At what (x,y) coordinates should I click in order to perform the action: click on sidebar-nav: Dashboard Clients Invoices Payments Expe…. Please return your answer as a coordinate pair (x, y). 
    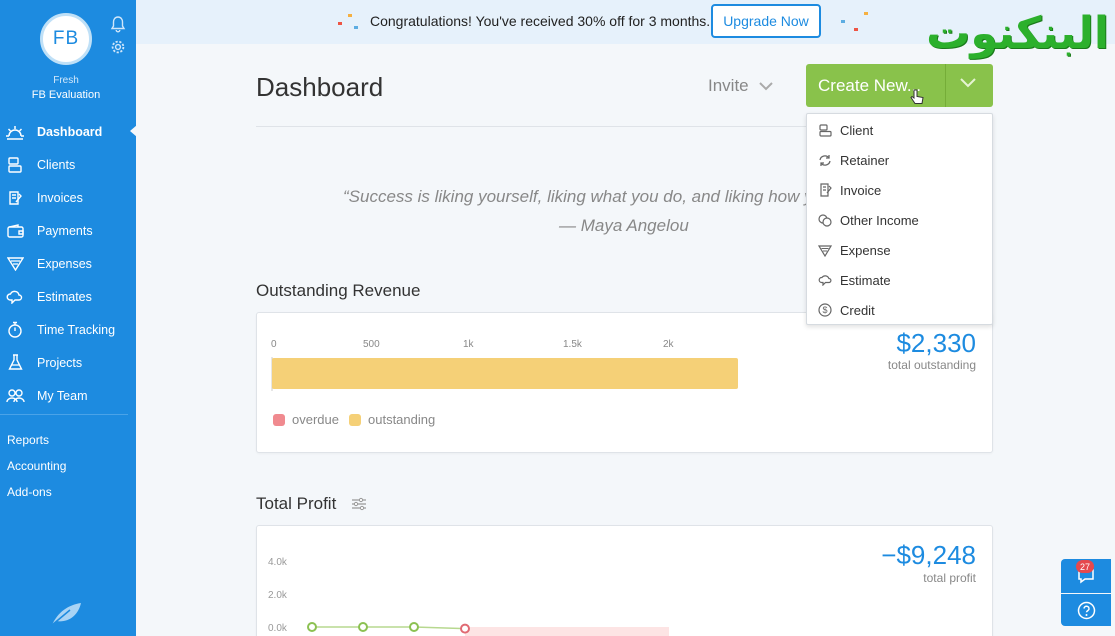
    Looking at the image, I should click on (68, 263).